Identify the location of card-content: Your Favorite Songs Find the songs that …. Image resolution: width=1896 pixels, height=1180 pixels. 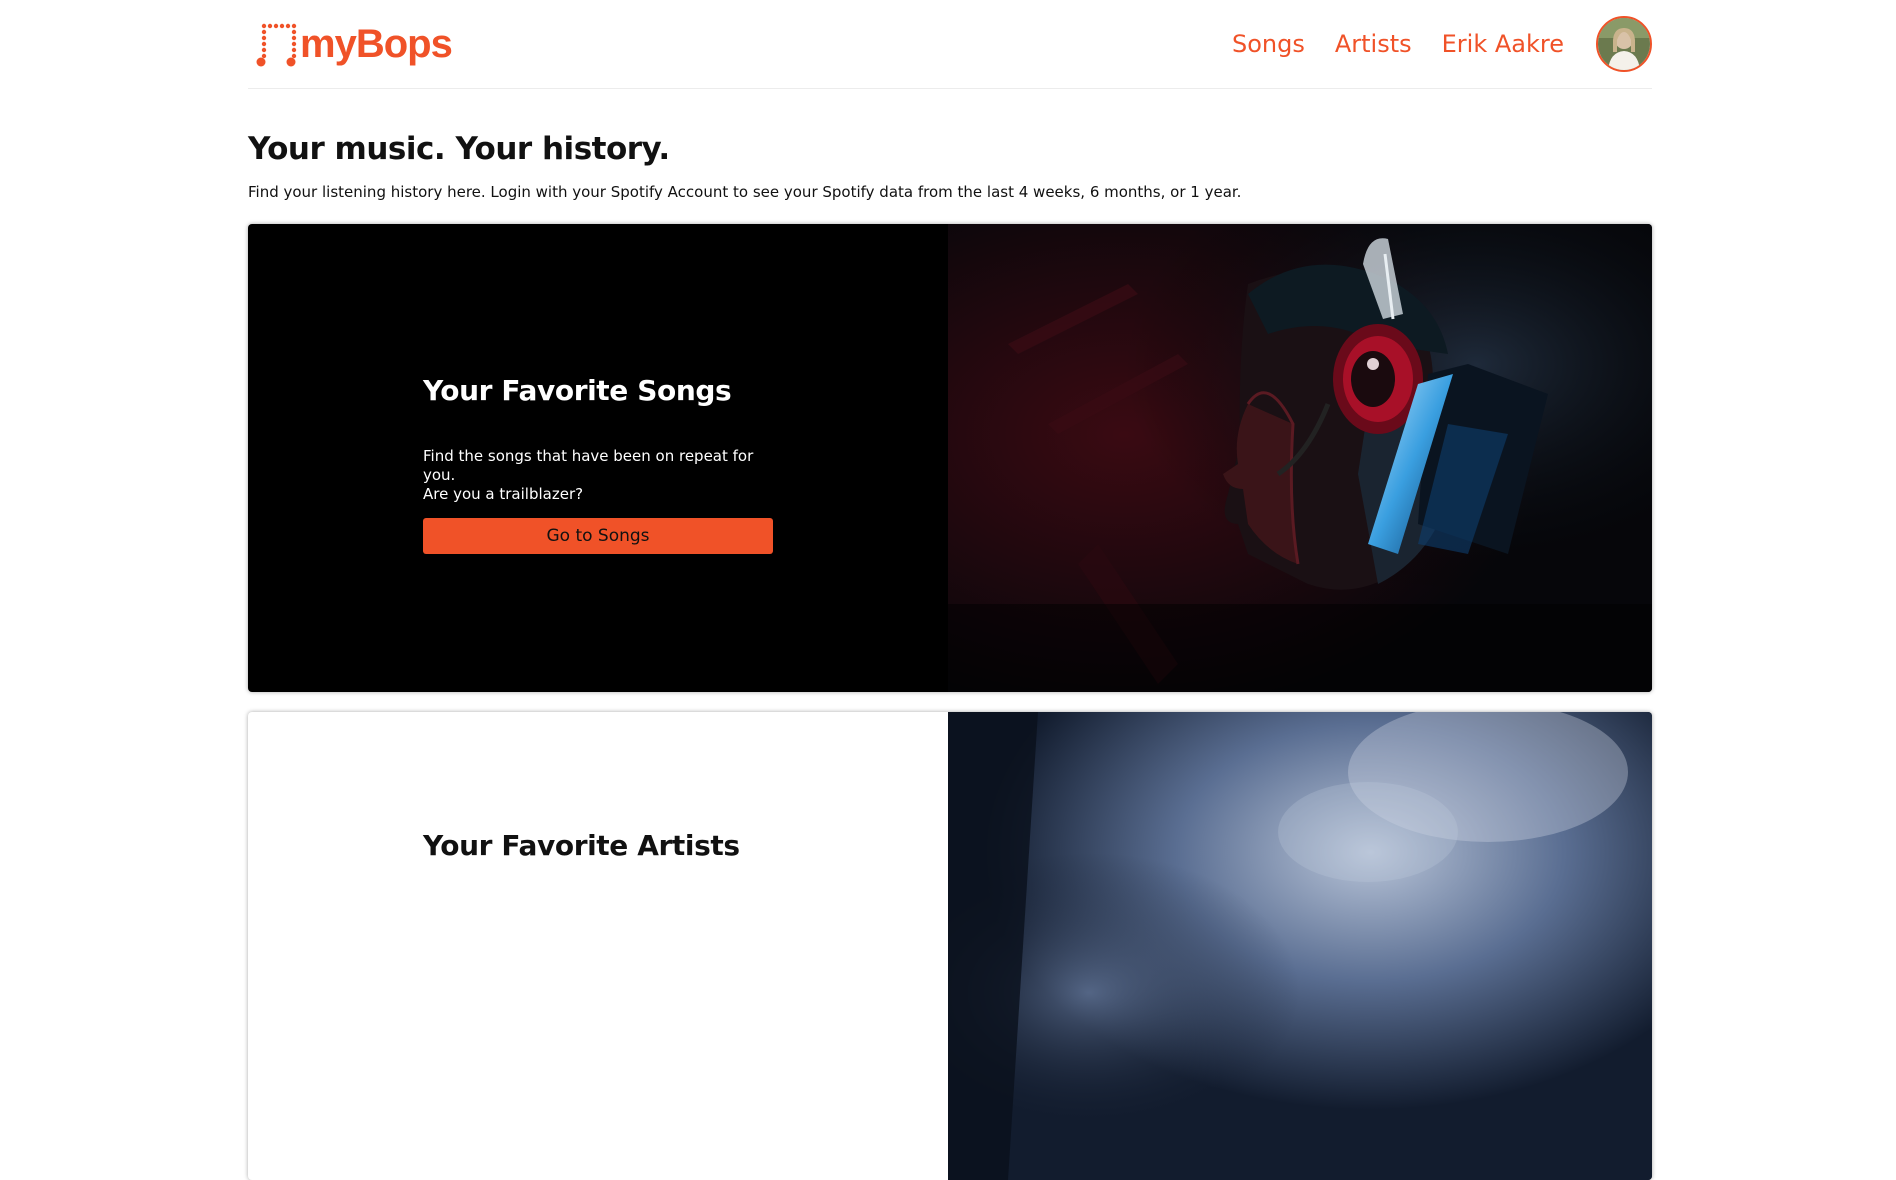
(598, 464).